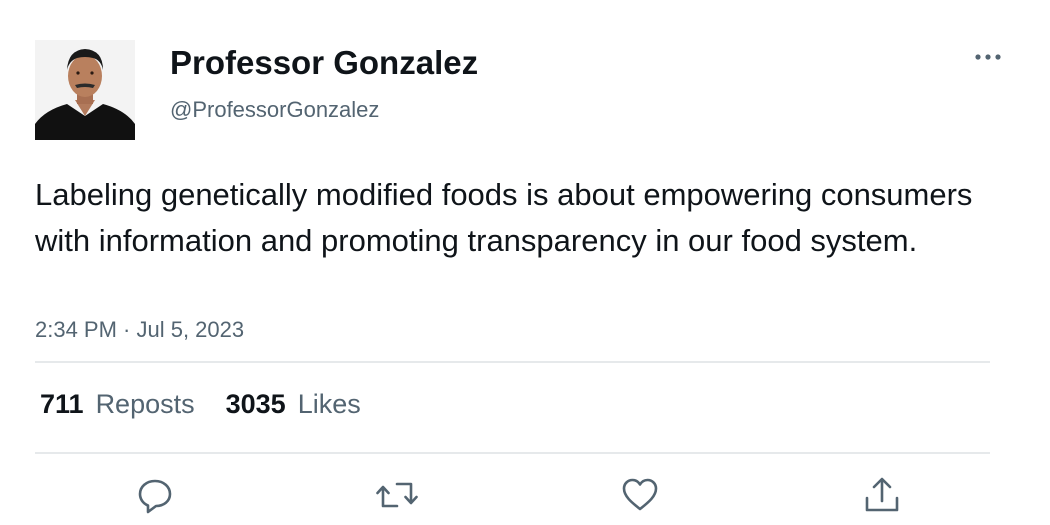  Describe the element at coordinates (274, 110) in the screenshot. I see `author-handle: @ProfessorGonzalez` at that location.